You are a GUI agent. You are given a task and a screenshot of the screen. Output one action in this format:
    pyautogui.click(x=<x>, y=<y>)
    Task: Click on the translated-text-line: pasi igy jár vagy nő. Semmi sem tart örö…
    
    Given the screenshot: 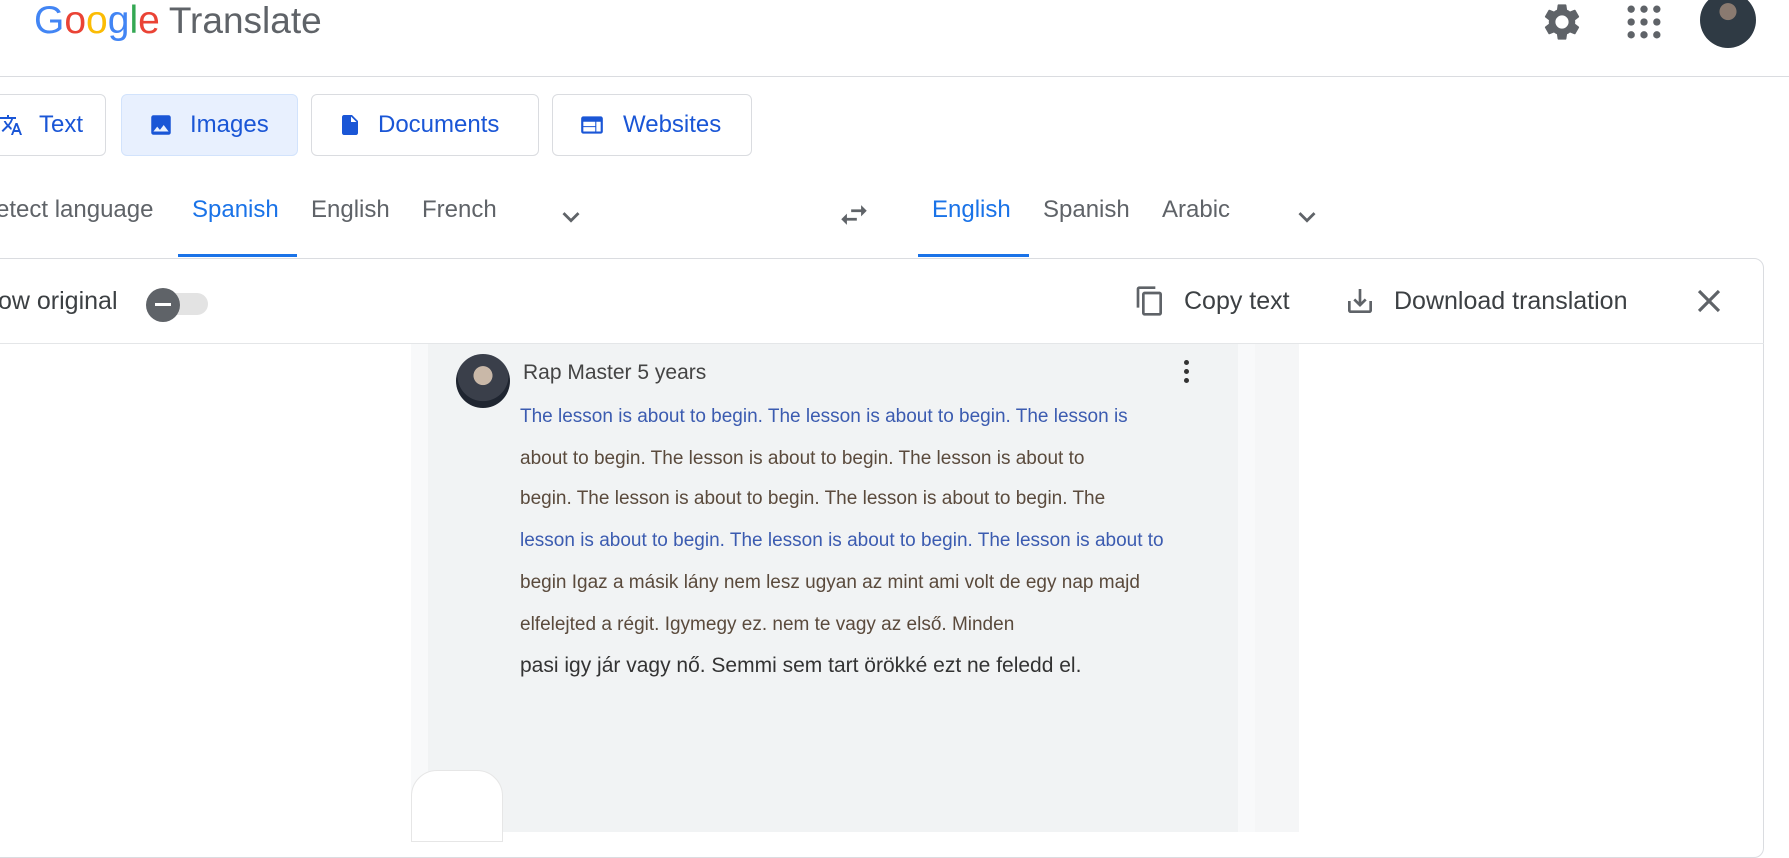 What is the action you would take?
    pyautogui.click(x=801, y=665)
    